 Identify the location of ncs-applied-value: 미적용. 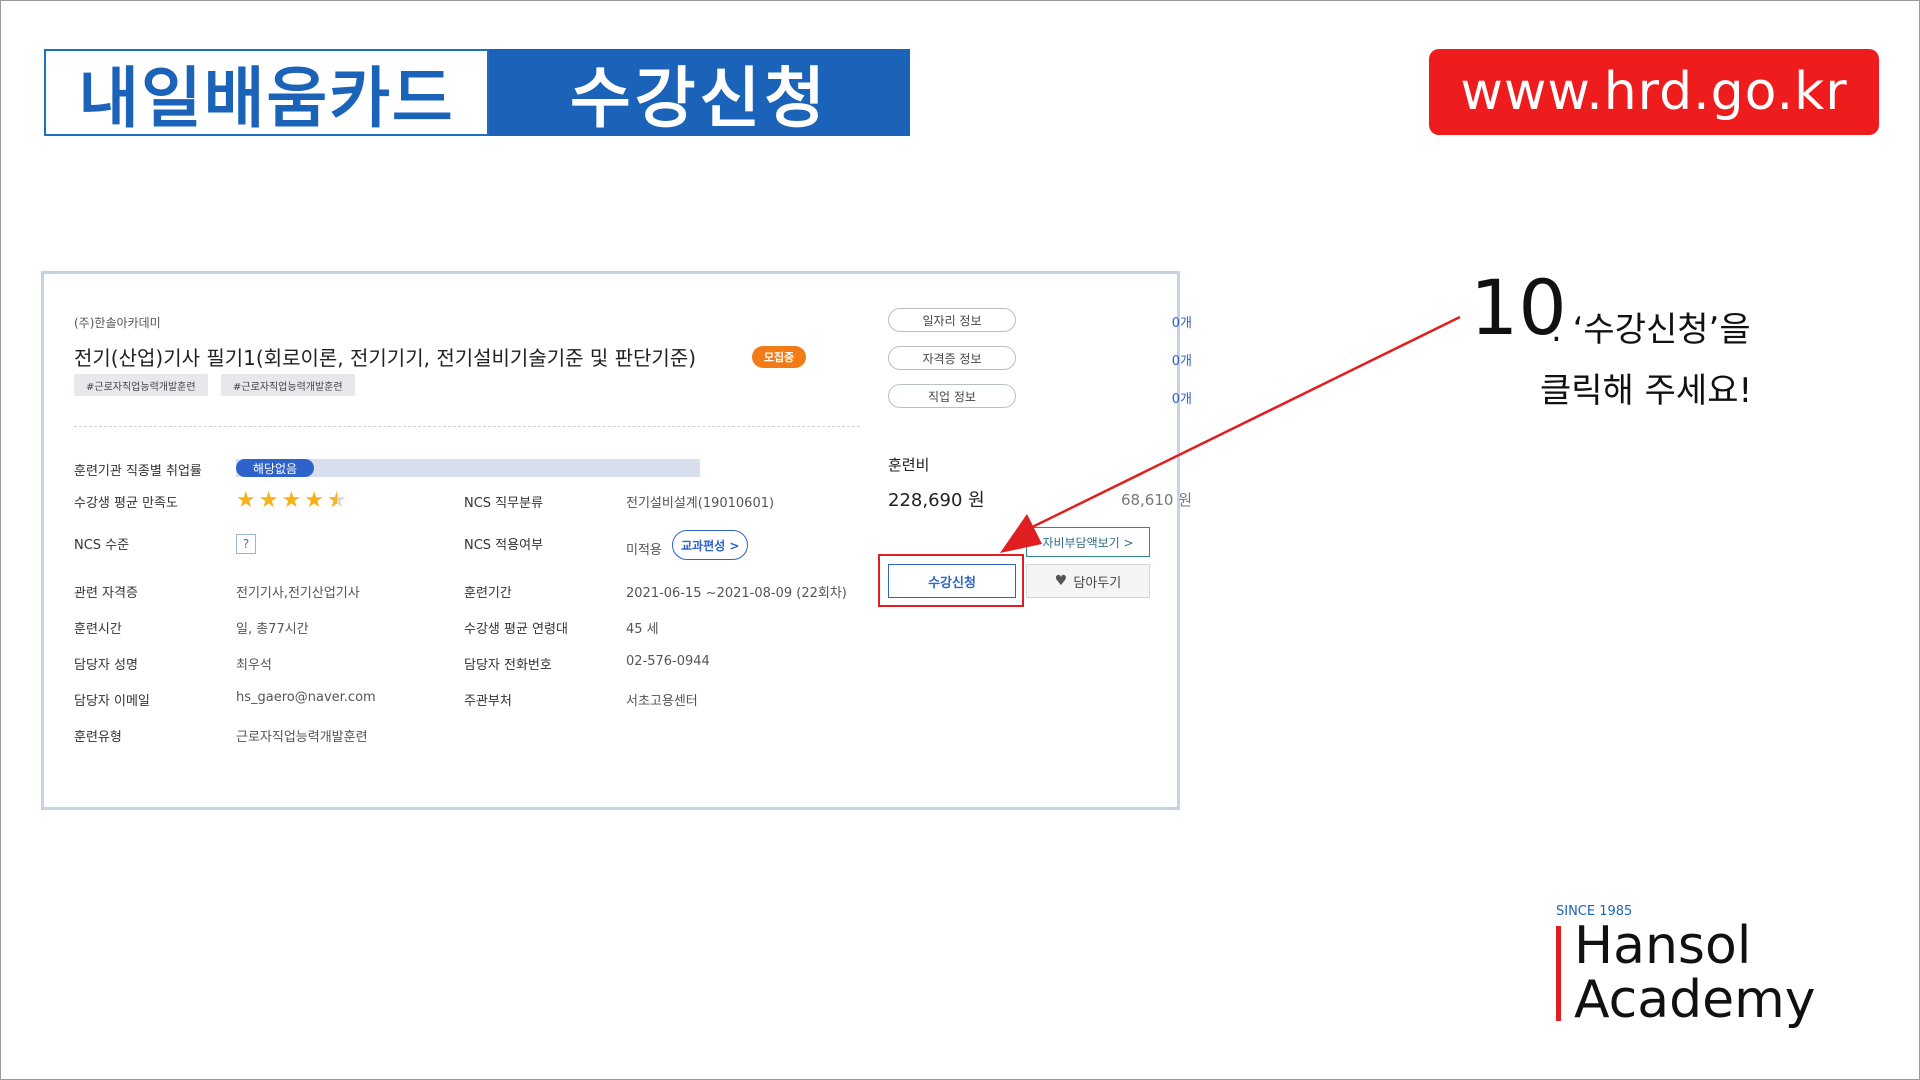
(644, 550).